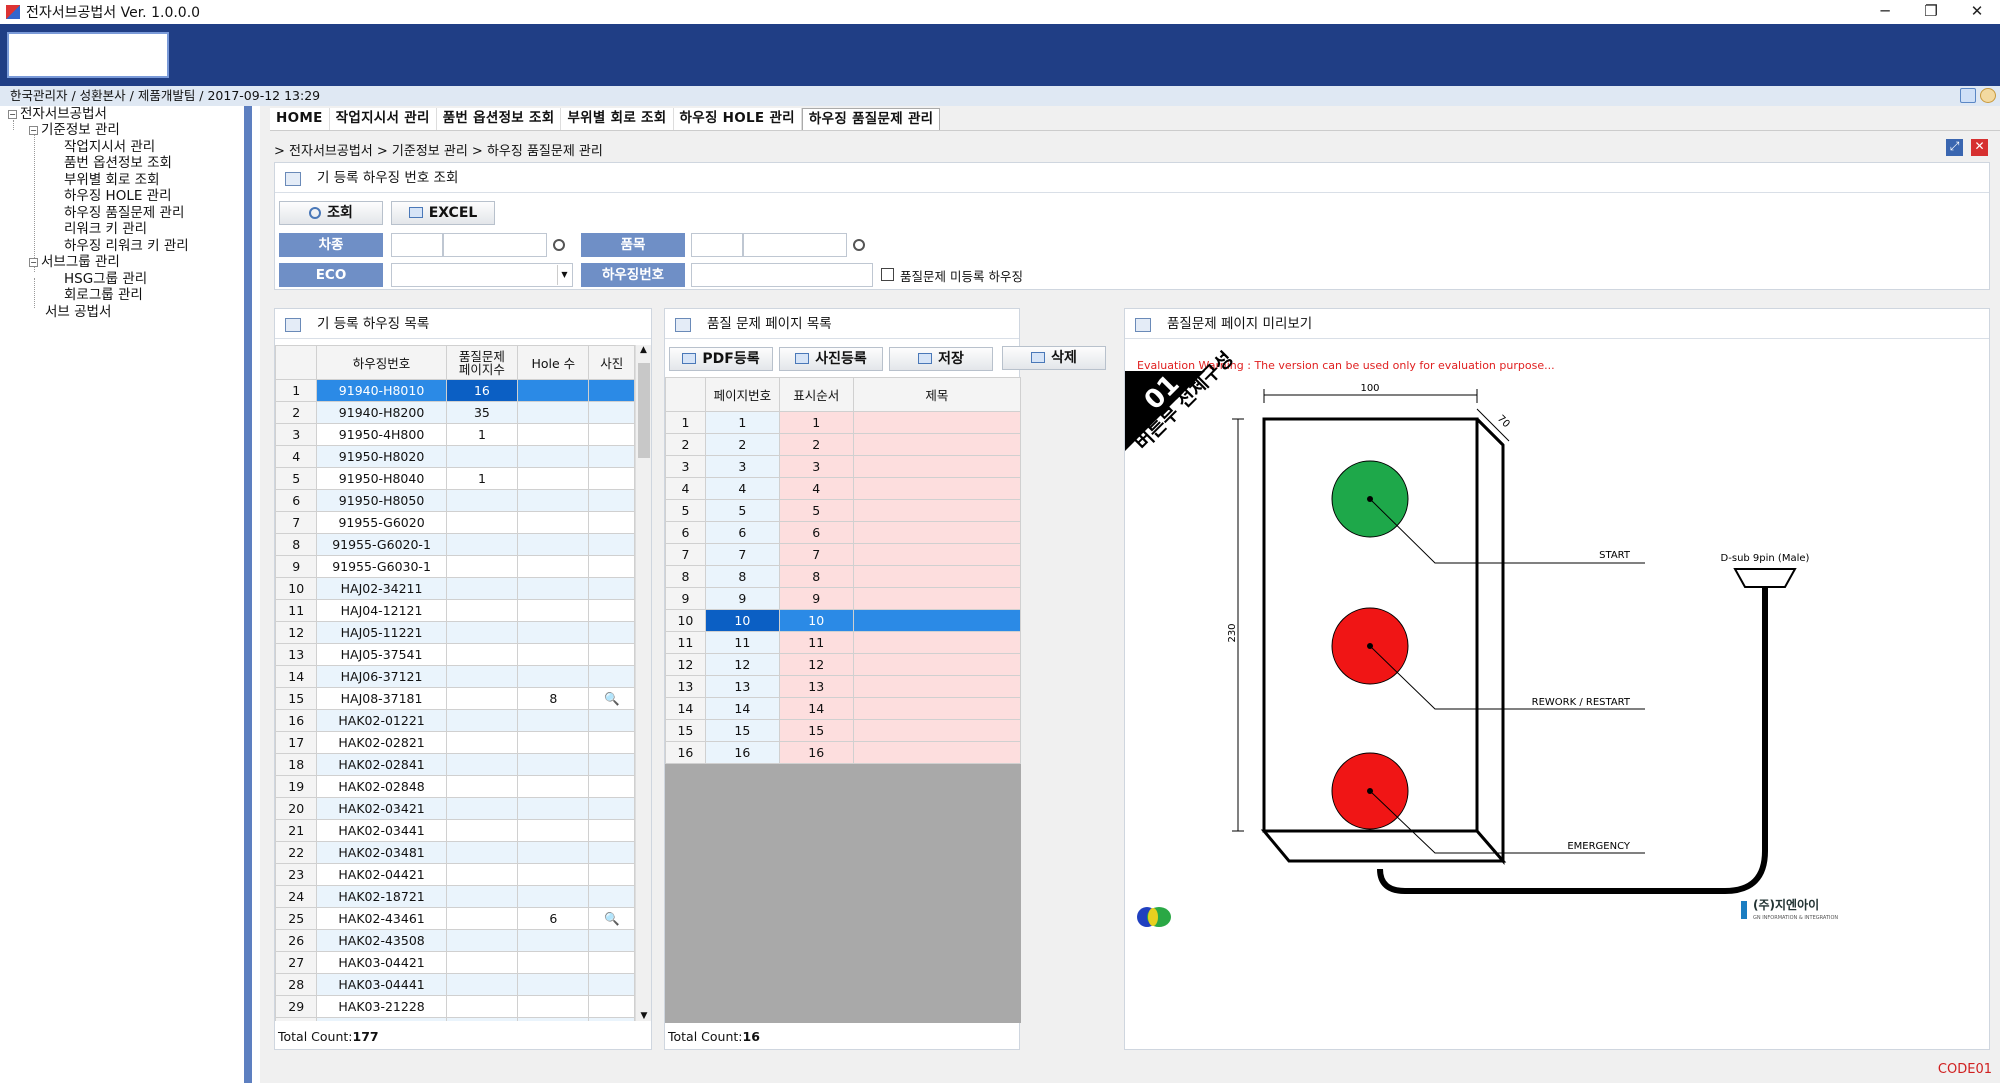  I want to click on table-row: 12 HAJ05-11221, so click(455, 632).